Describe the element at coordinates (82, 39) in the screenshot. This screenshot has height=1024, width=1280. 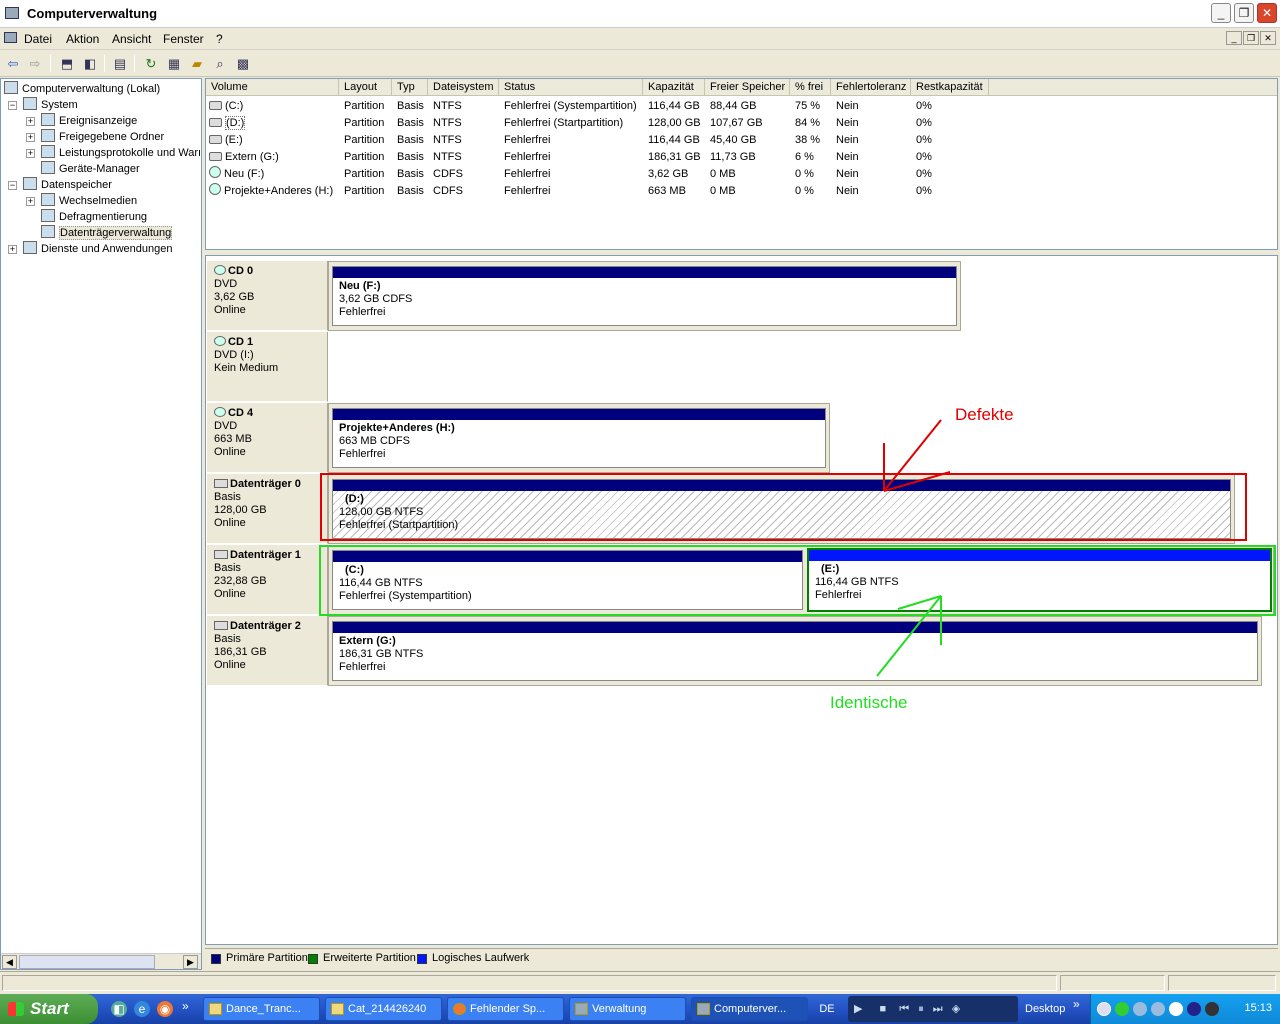
I see `menu-aktion: Aktion` at that location.